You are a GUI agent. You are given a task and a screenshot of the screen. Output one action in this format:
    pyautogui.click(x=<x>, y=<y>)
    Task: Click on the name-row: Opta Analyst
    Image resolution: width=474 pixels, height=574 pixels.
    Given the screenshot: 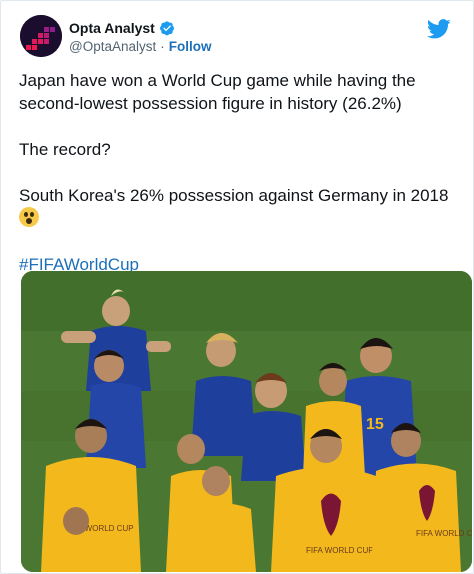 What is the action you would take?
    pyautogui.click(x=122, y=28)
    